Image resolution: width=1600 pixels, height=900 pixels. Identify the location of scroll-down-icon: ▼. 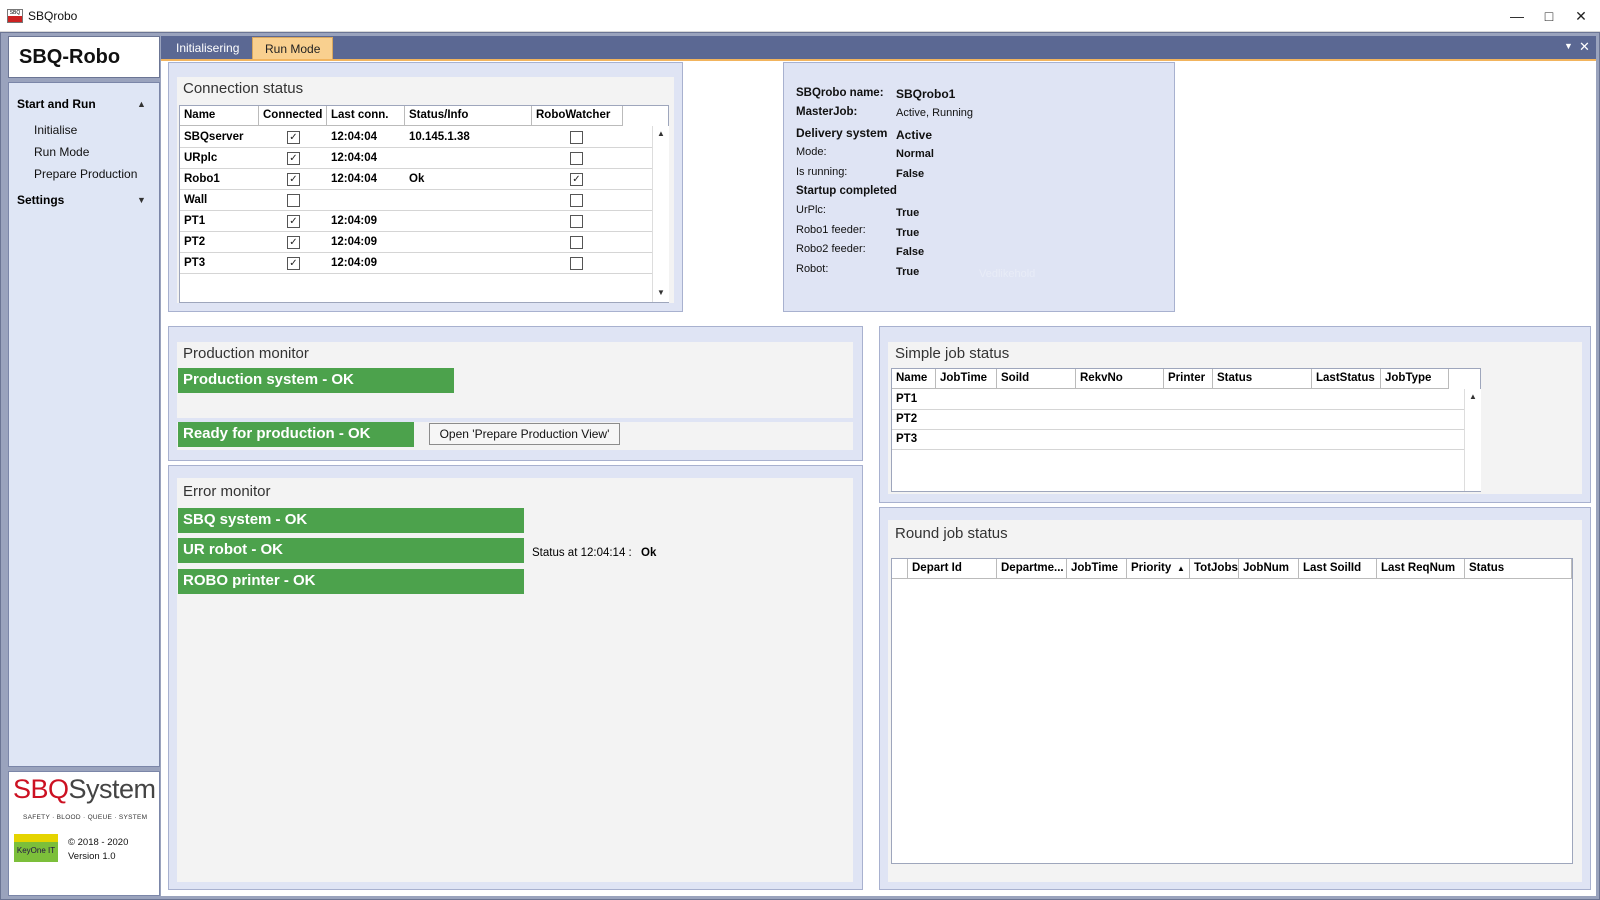
(661, 292).